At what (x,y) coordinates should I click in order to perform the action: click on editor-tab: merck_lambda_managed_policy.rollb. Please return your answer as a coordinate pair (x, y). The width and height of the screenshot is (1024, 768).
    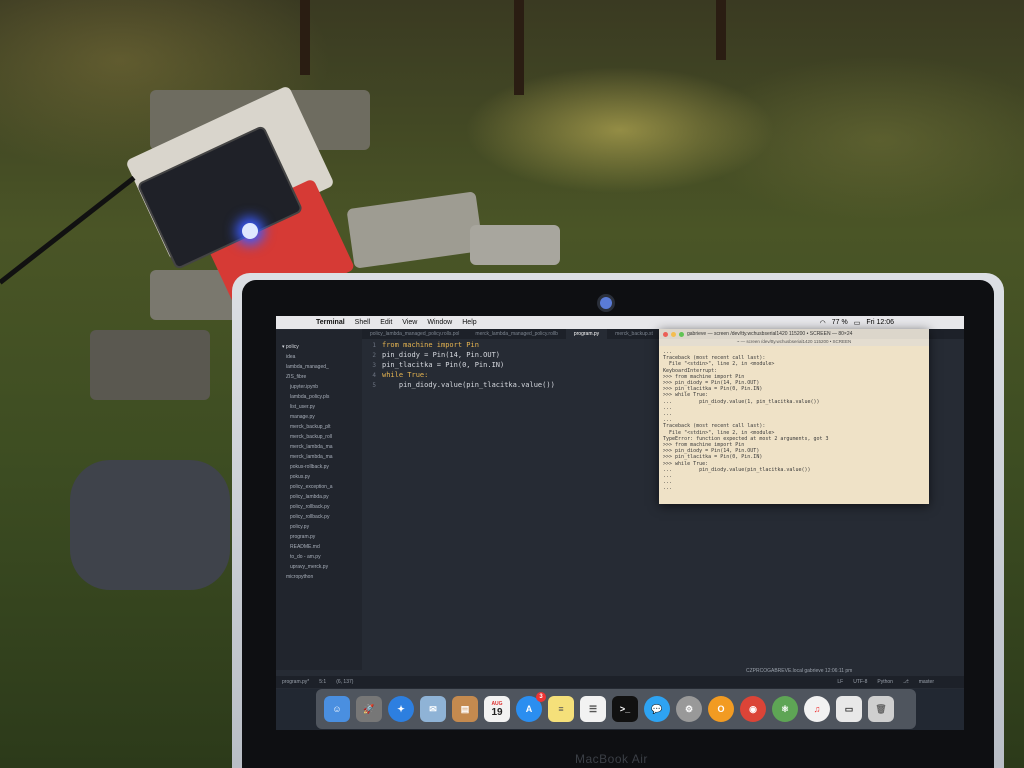
    Looking at the image, I should click on (516, 334).